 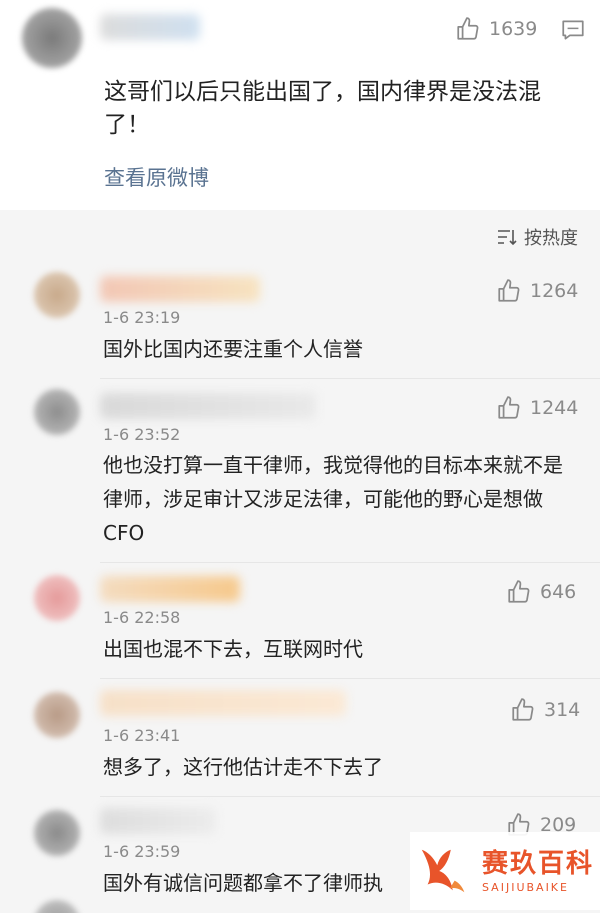 I want to click on comment-icon, so click(x=573, y=30).